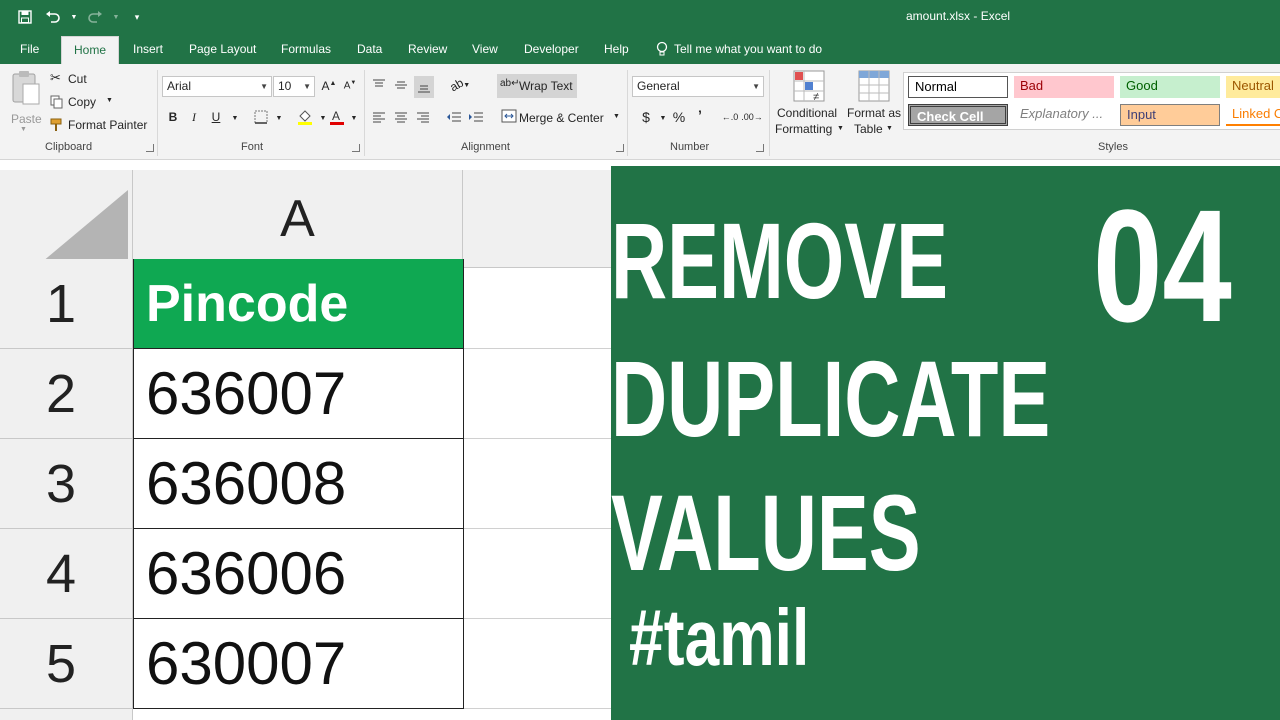  I want to click on number-launcher-icon, so click(760, 148).